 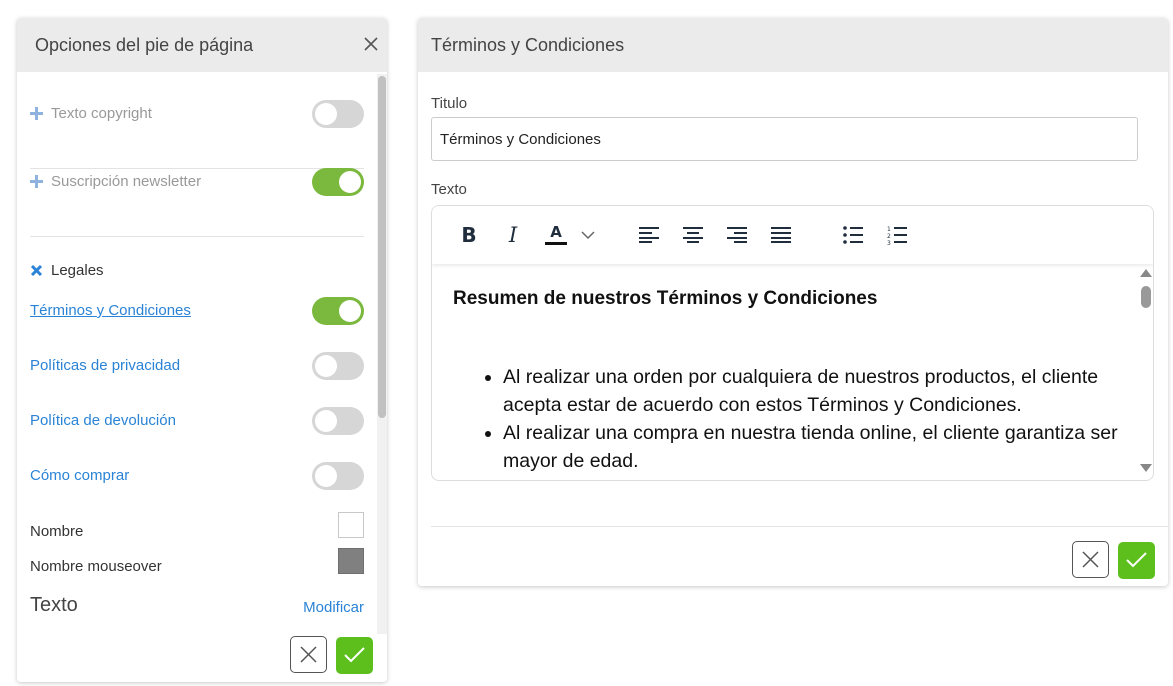 I want to click on texto-heading: Texto, so click(x=54, y=605).